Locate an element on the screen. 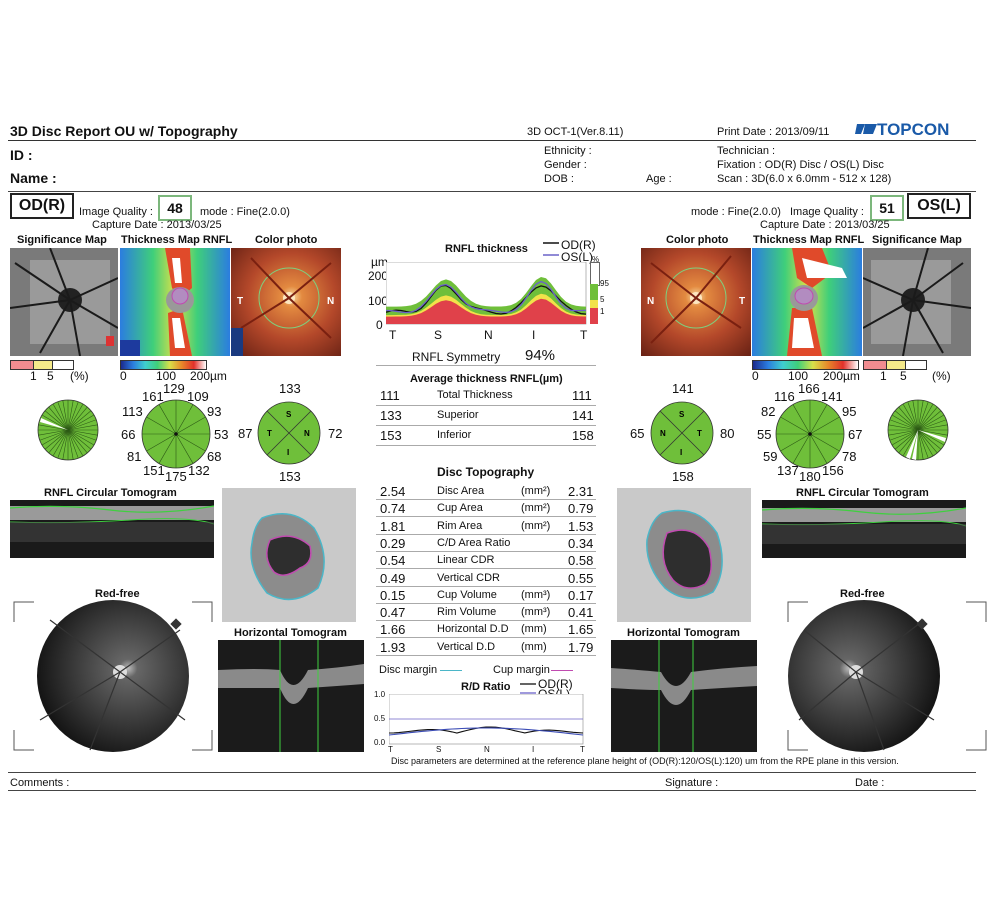  os-thick-legend-0: 0 is located at coordinates (755, 376).